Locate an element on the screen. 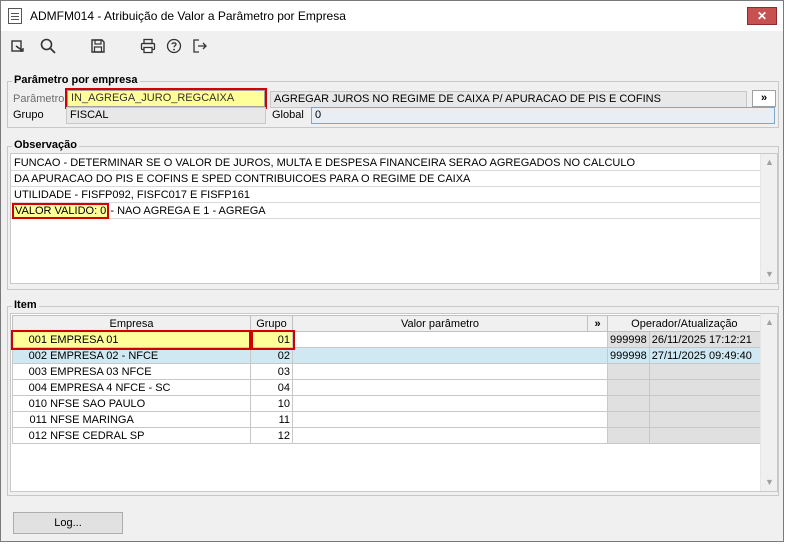 The width and height of the screenshot is (786, 544). cell-data: 26/11/2025 17:12:21 is located at coordinates (705, 339).